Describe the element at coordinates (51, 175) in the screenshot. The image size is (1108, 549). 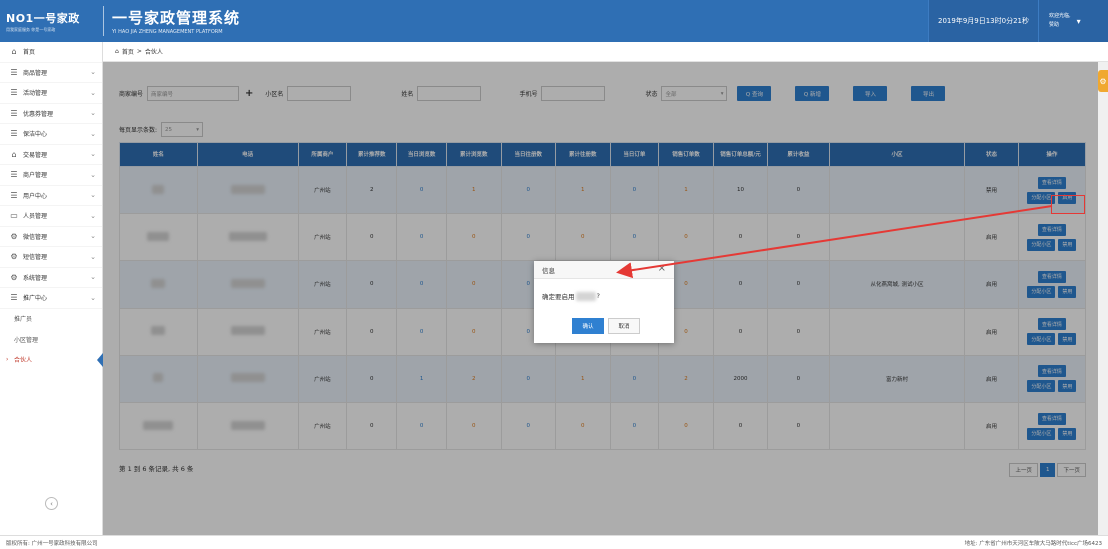
I see `sidebar-item: ☰ 商户管理 ⌄` at that location.